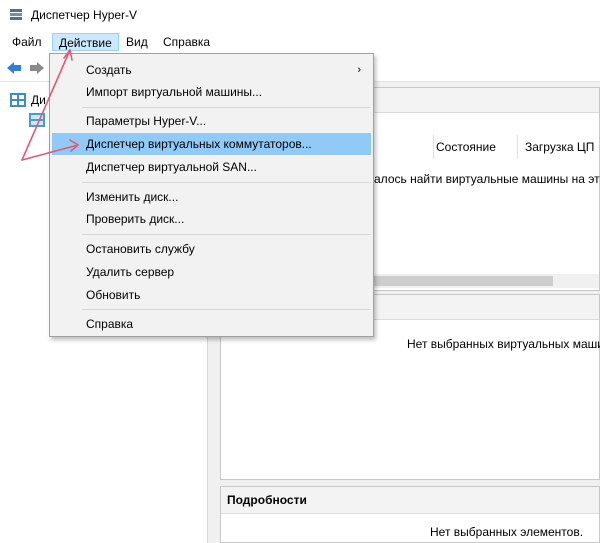 The image size is (600, 543). What do you see at coordinates (18, 100) in the screenshot?
I see `hyper-v-manager-icon` at bounding box center [18, 100].